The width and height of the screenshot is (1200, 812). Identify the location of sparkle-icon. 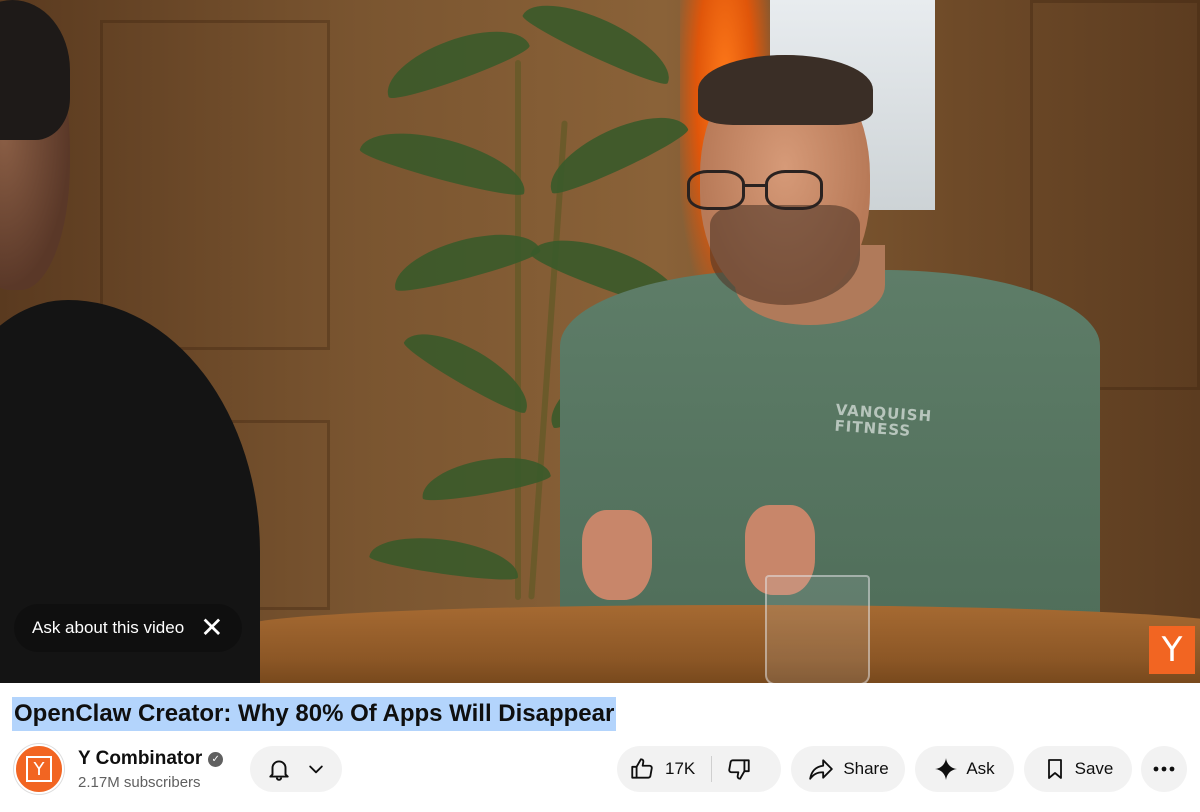
(946, 769).